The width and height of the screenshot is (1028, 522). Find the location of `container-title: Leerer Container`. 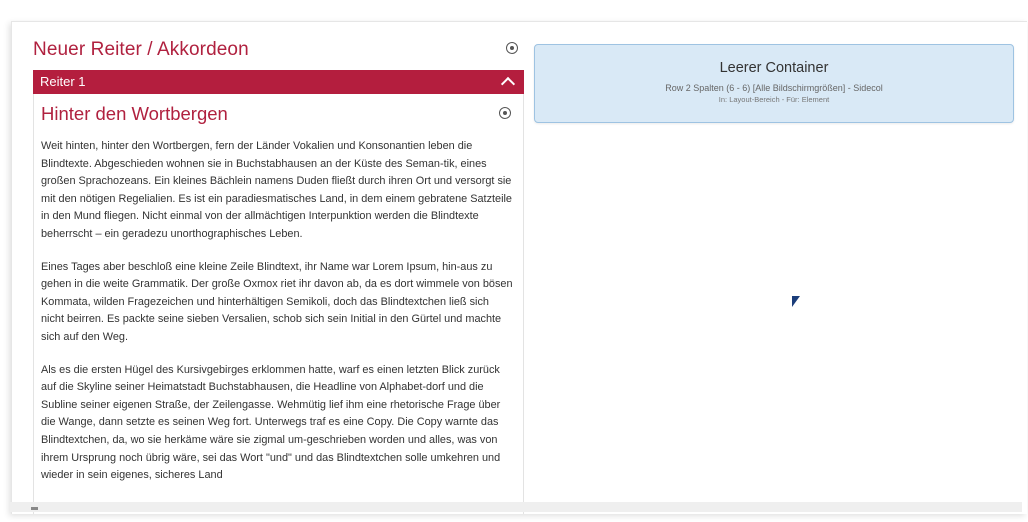

container-title: Leerer Container is located at coordinates (774, 68).